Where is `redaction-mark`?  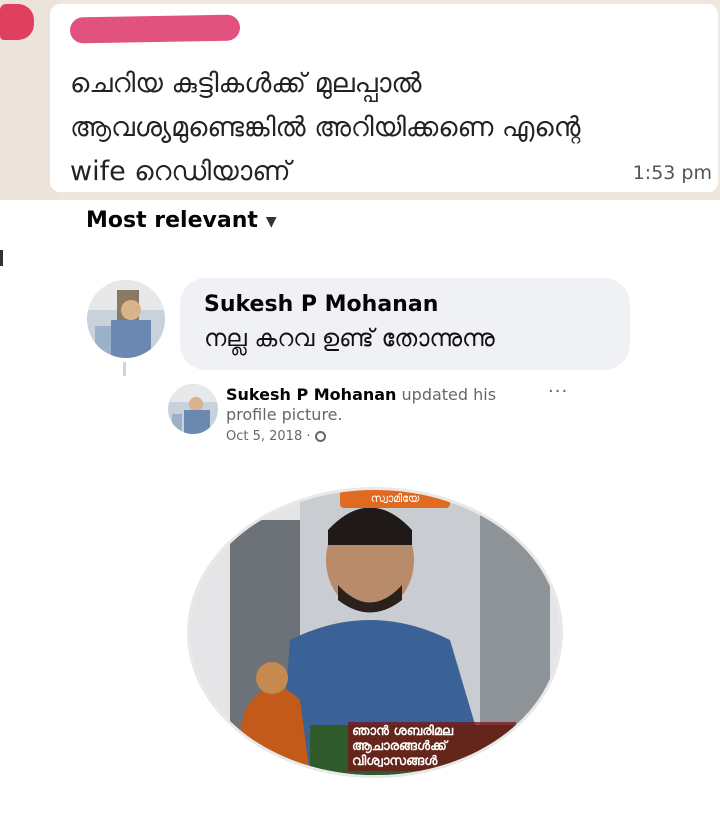
redaction-mark is located at coordinates (17, 22).